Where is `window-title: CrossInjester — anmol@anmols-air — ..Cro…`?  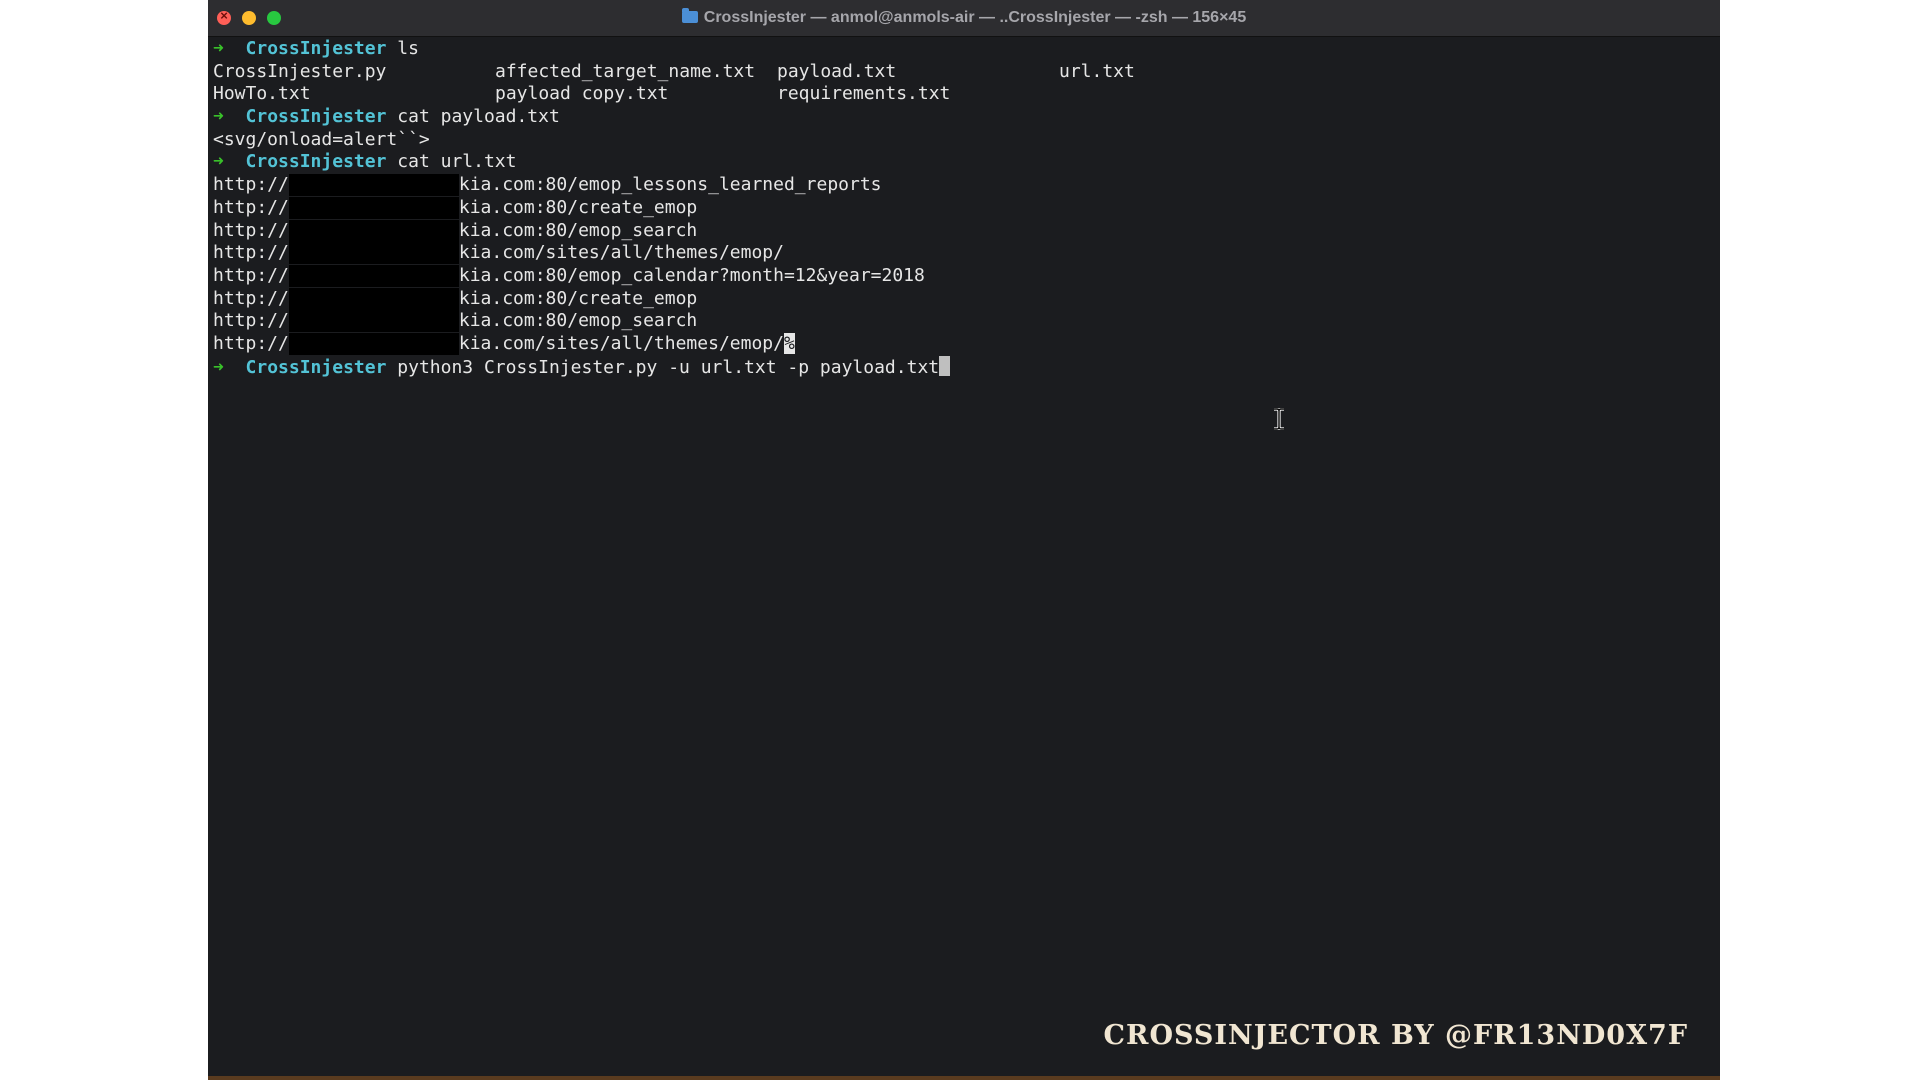 window-title: CrossInjester — anmol@anmols-air — ..Cro… is located at coordinates (964, 18).